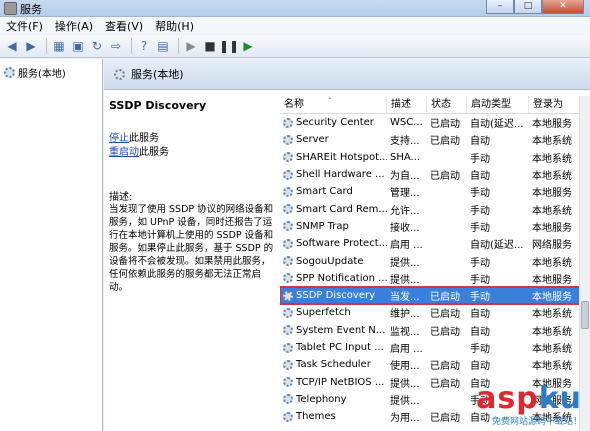 Image resolution: width=590 pixels, height=431 pixels. I want to click on back-icon: ◀, so click(12, 46).